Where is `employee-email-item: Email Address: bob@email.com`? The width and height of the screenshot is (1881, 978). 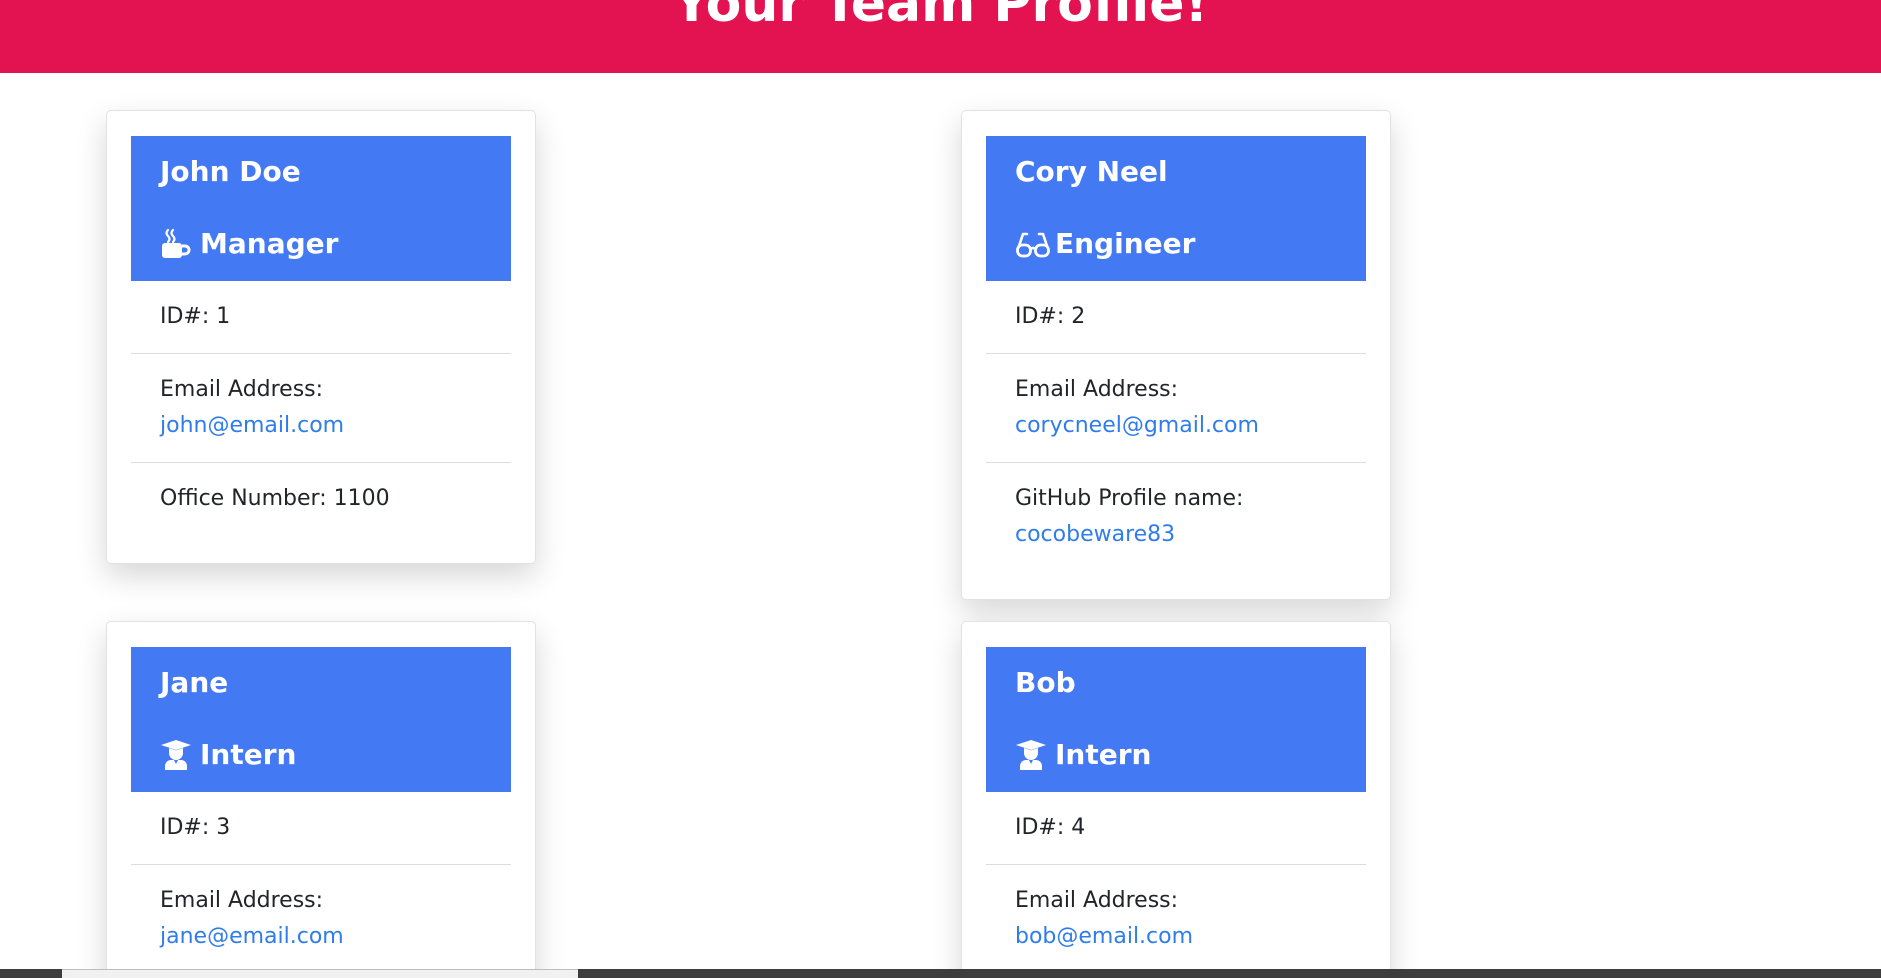 employee-email-item: Email Address: bob@email.com is located at coordinates (1176, 919).